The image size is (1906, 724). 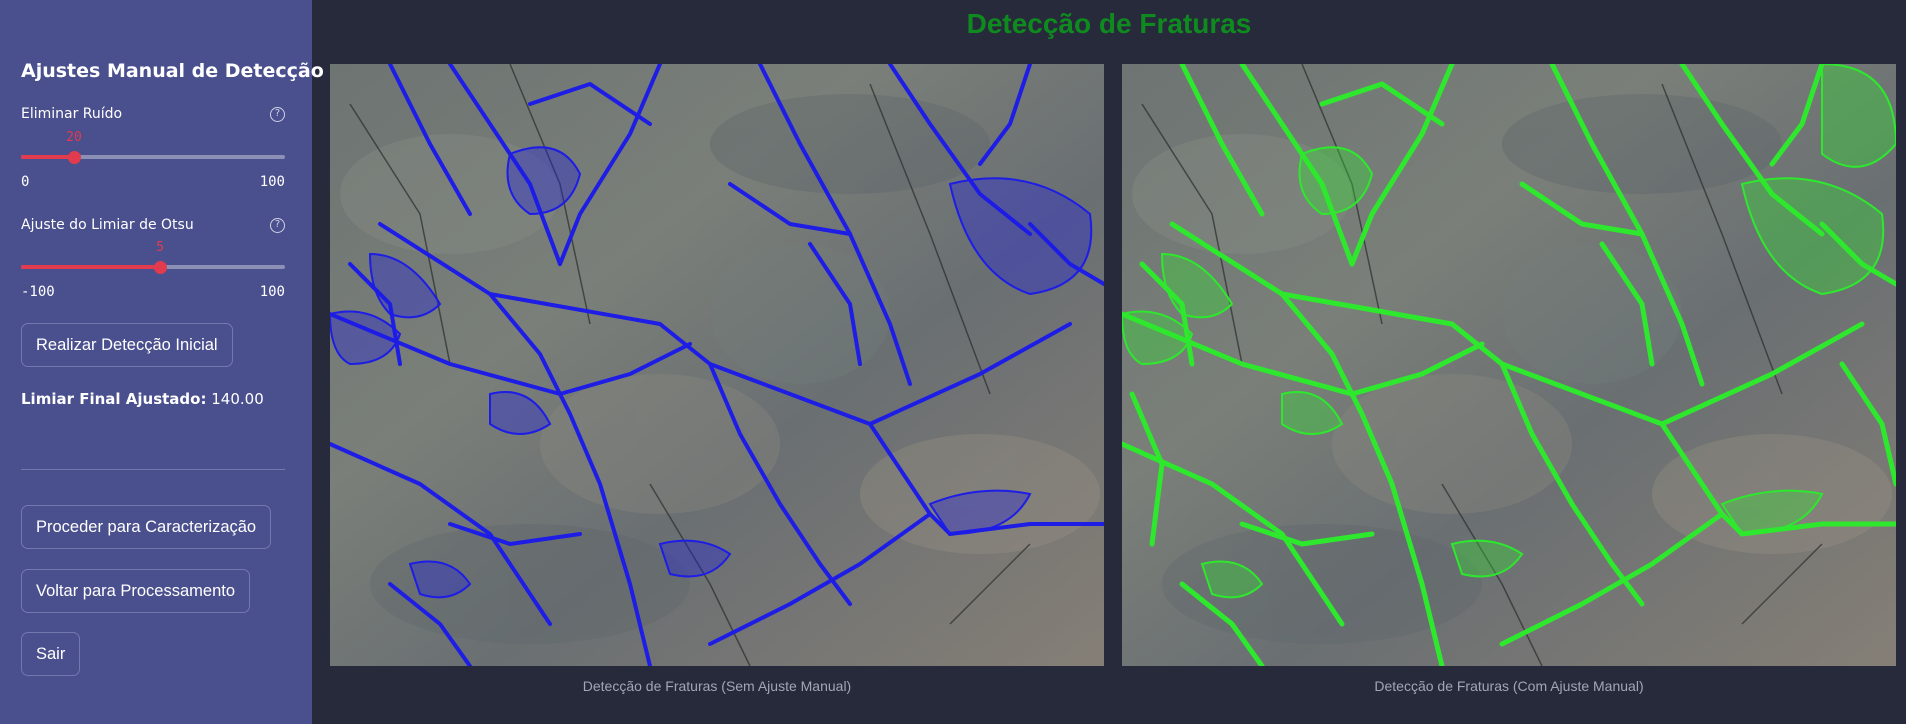 I want to click on sidebar-divider, so click(x=153, y=469).